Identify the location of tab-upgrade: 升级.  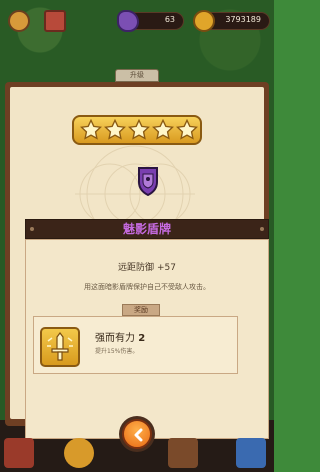
(137, 75).